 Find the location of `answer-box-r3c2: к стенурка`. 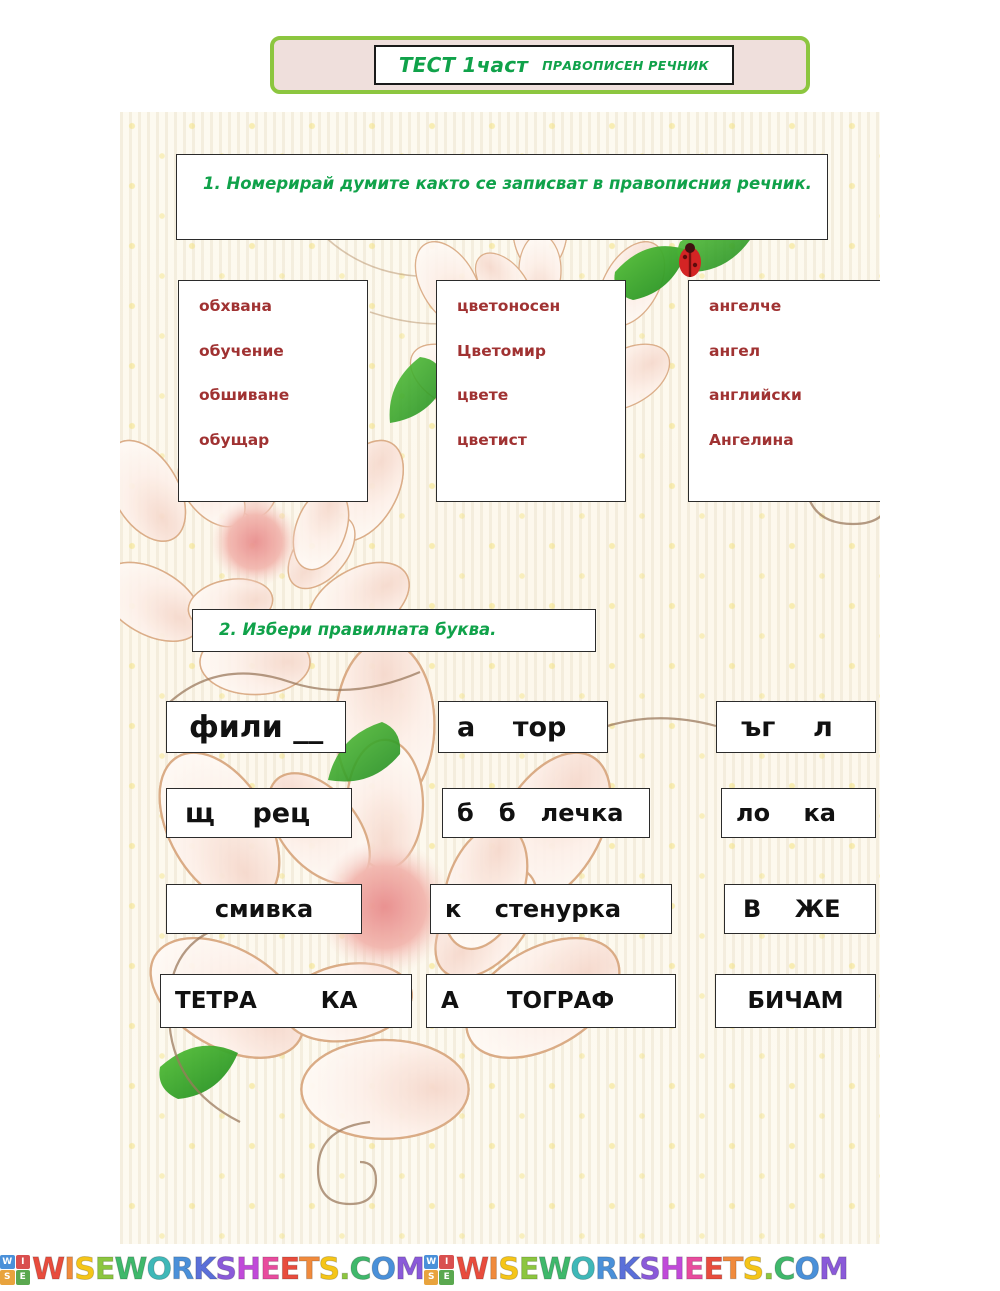

answer-box-r3c2: к стенурка is located at coordinates (551, 909).